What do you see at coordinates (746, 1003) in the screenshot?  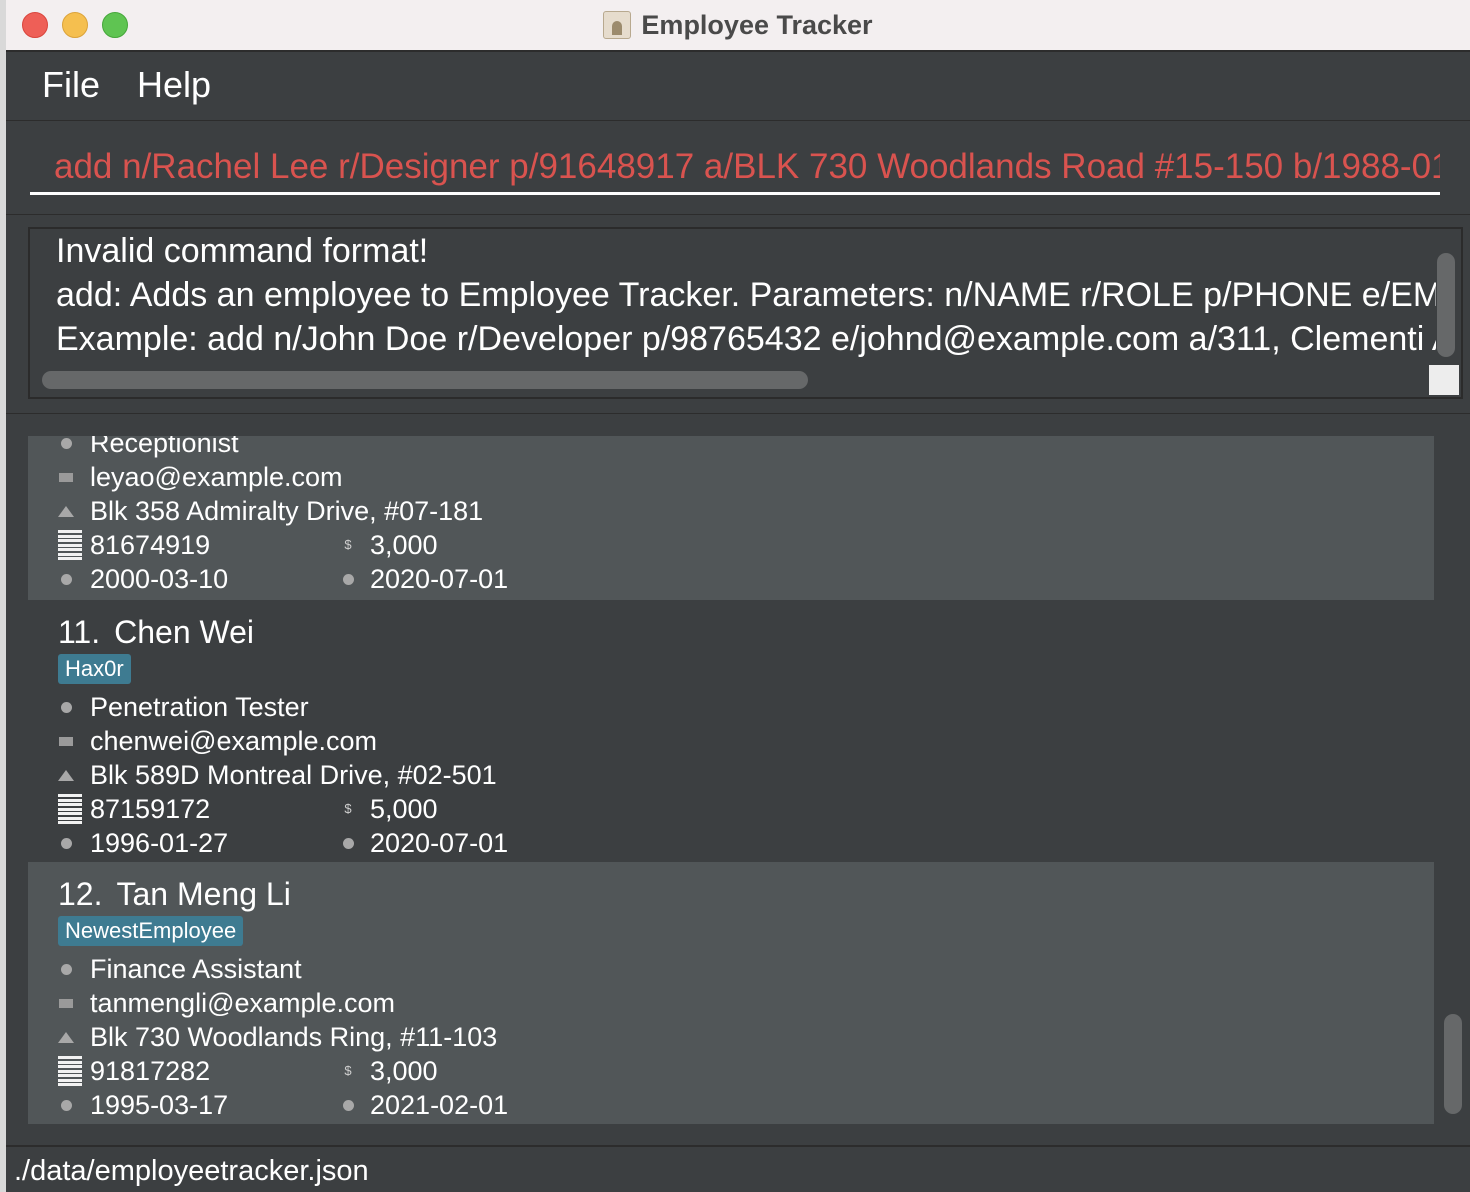 I see `email-row: tanmengli@example.com` at bounding box center [746, 1003].